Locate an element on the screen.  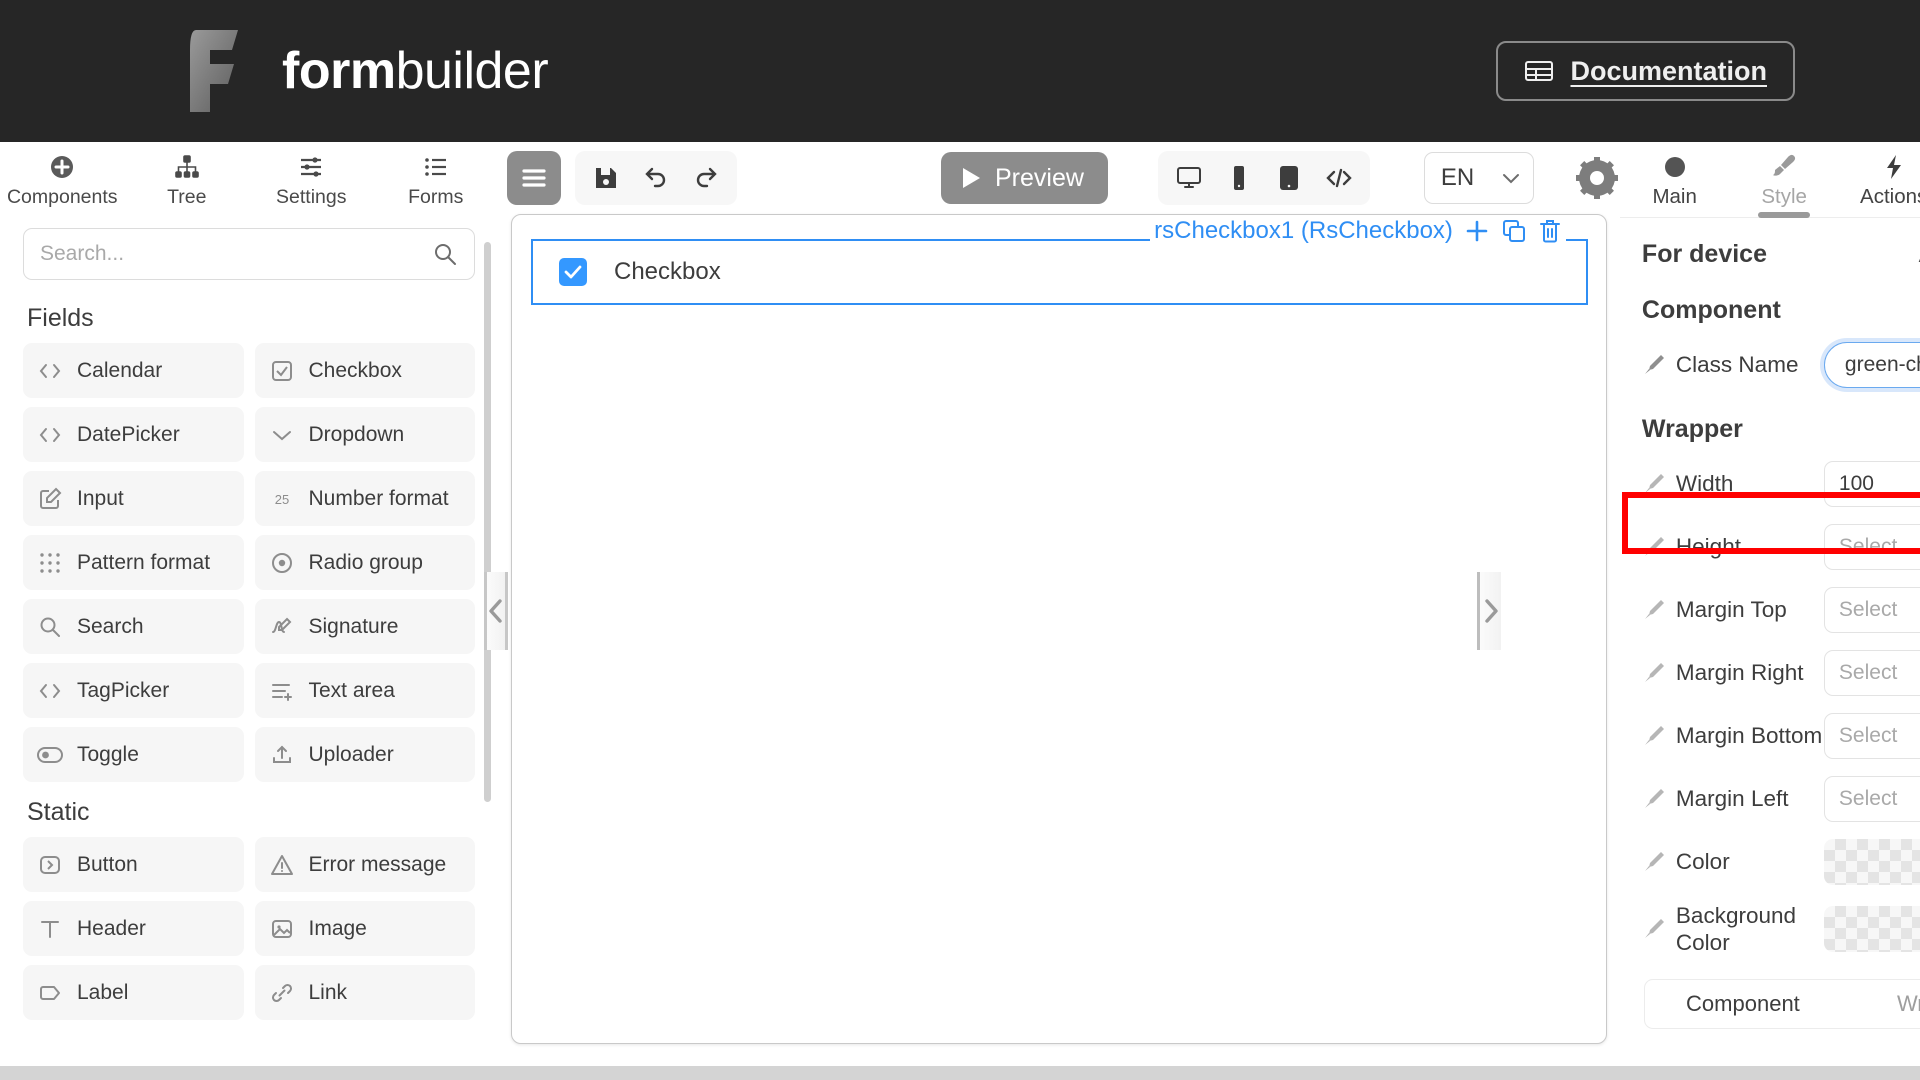
tab-tree: Tree is located at coordinates (187, 177).